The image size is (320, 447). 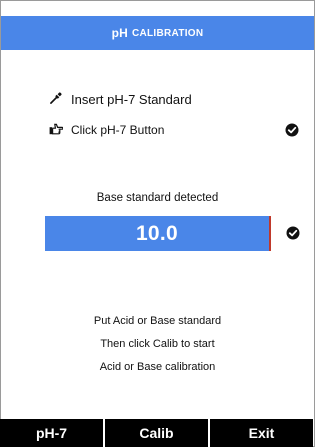 What do you see at coordinates (261, 433) in the screenshot?
I see `exit-button: Exit` at bounding box center [261, 433].